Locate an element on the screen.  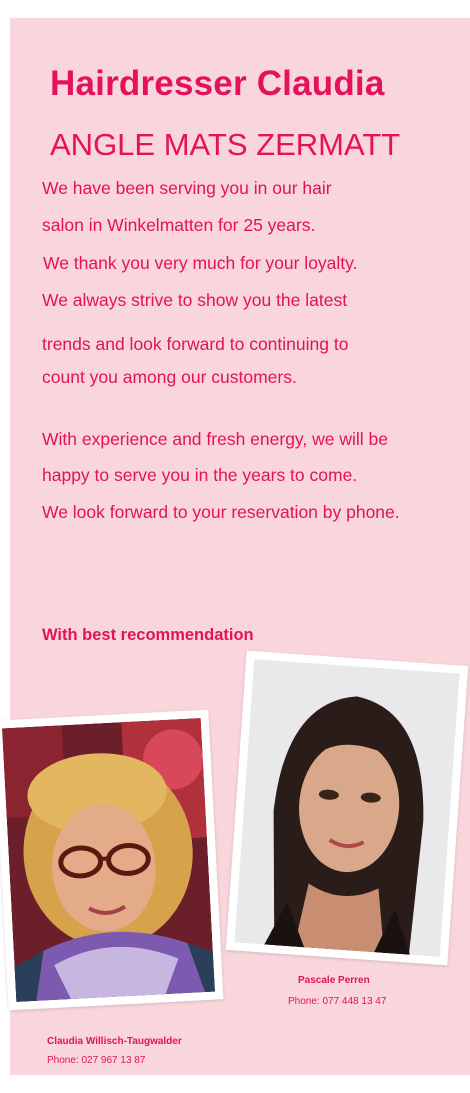
staff-phone-pascale: Phone: 077 448 13 47 is located at coordinates (337, 1001).